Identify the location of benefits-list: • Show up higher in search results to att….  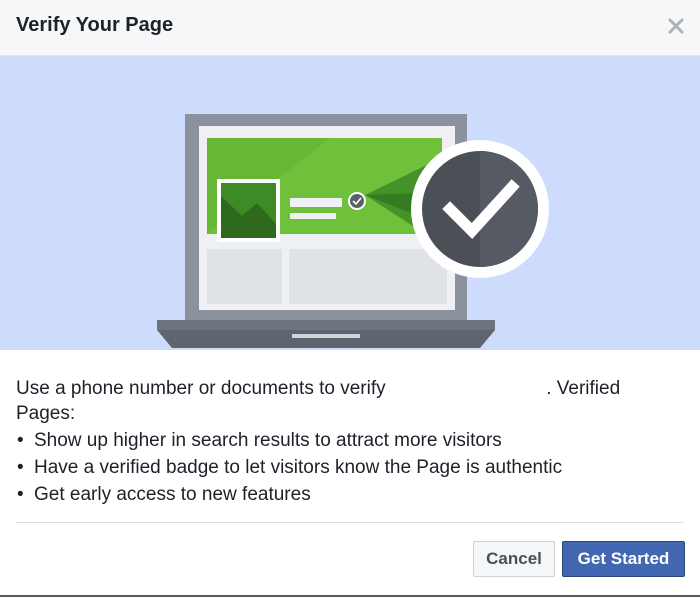
(350, 467).